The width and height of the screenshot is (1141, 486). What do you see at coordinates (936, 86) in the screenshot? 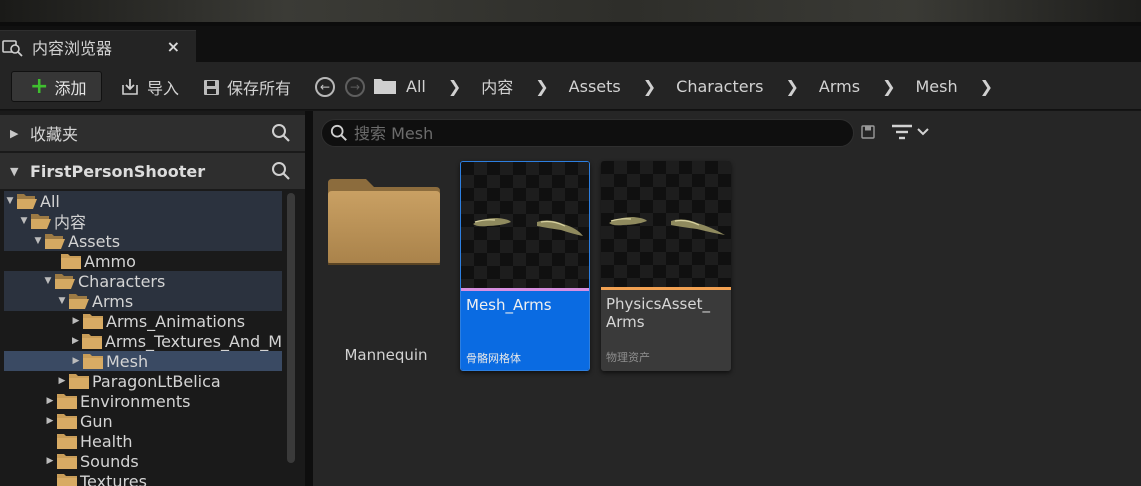
I see `breadcrumb-mesh: Mesh` at bounding box center [936, 86].